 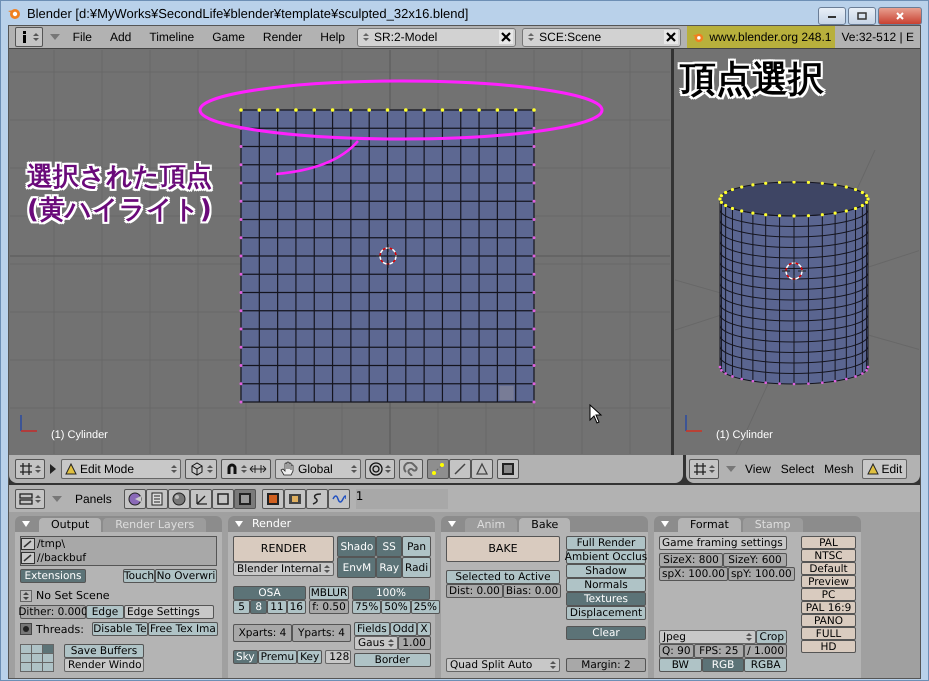 What do you see at coordinates (201, 469) in the screenshot?
I see `draw-type-button` at bounding box center [201, 469].